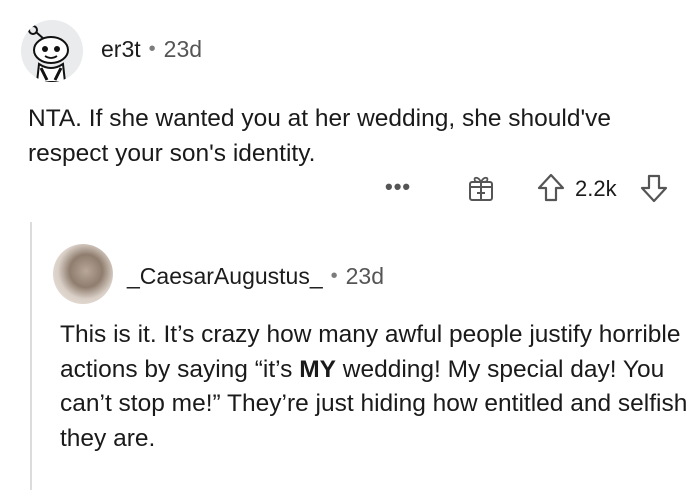  I want to click on arrow-down-icon, so click(654, 188).